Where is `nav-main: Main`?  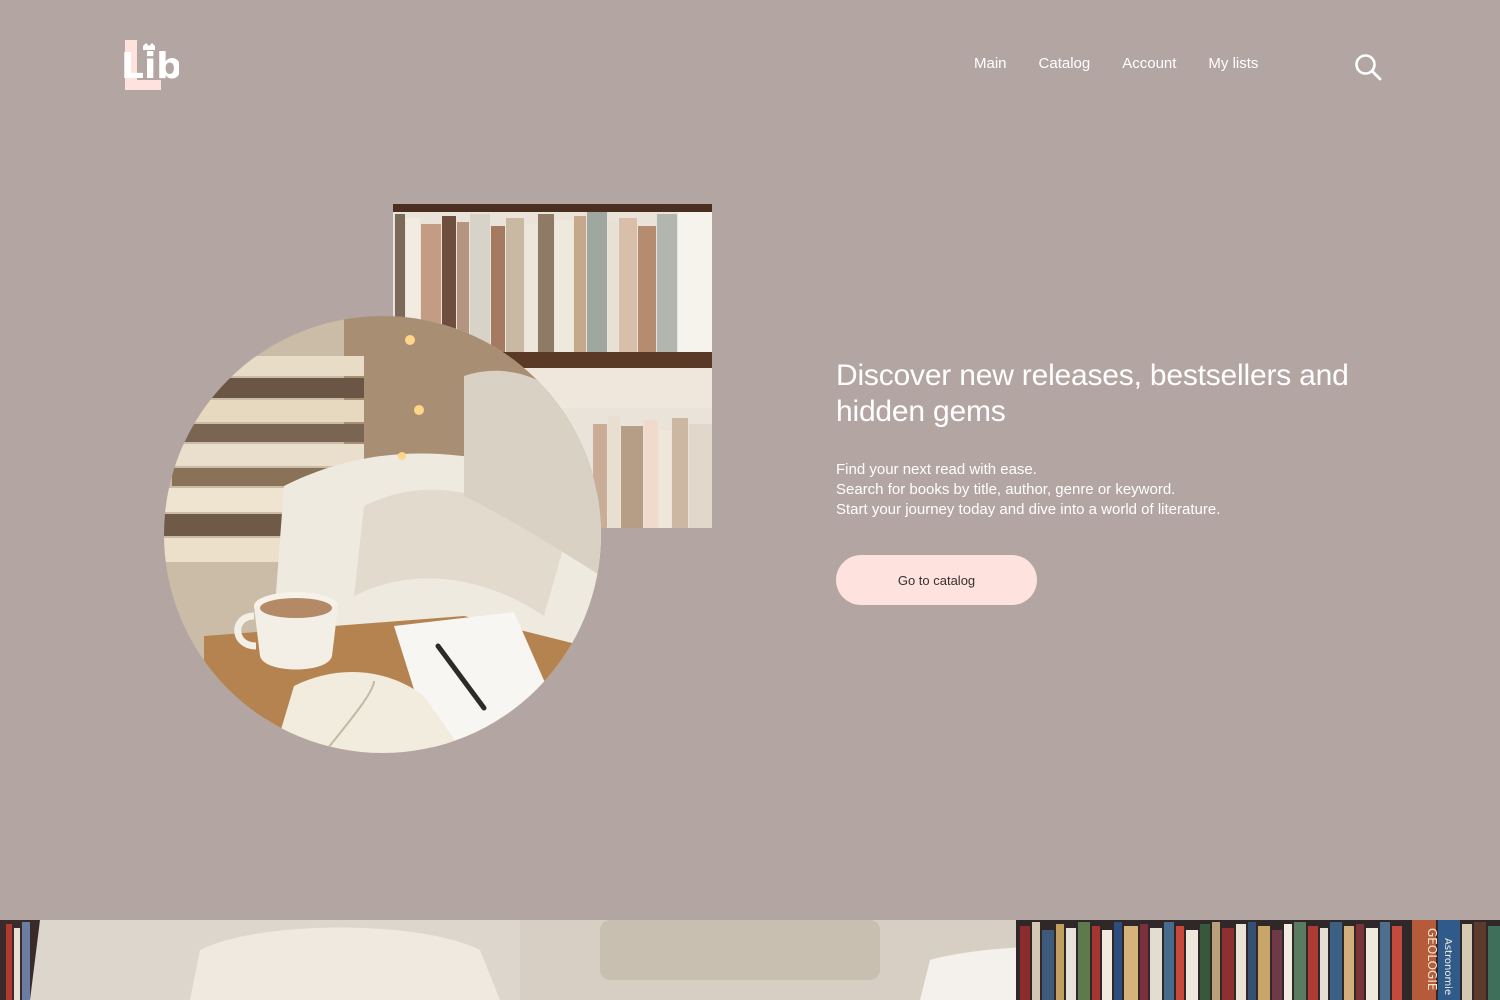 nav-main: Main is located at coordinates (990, 64).